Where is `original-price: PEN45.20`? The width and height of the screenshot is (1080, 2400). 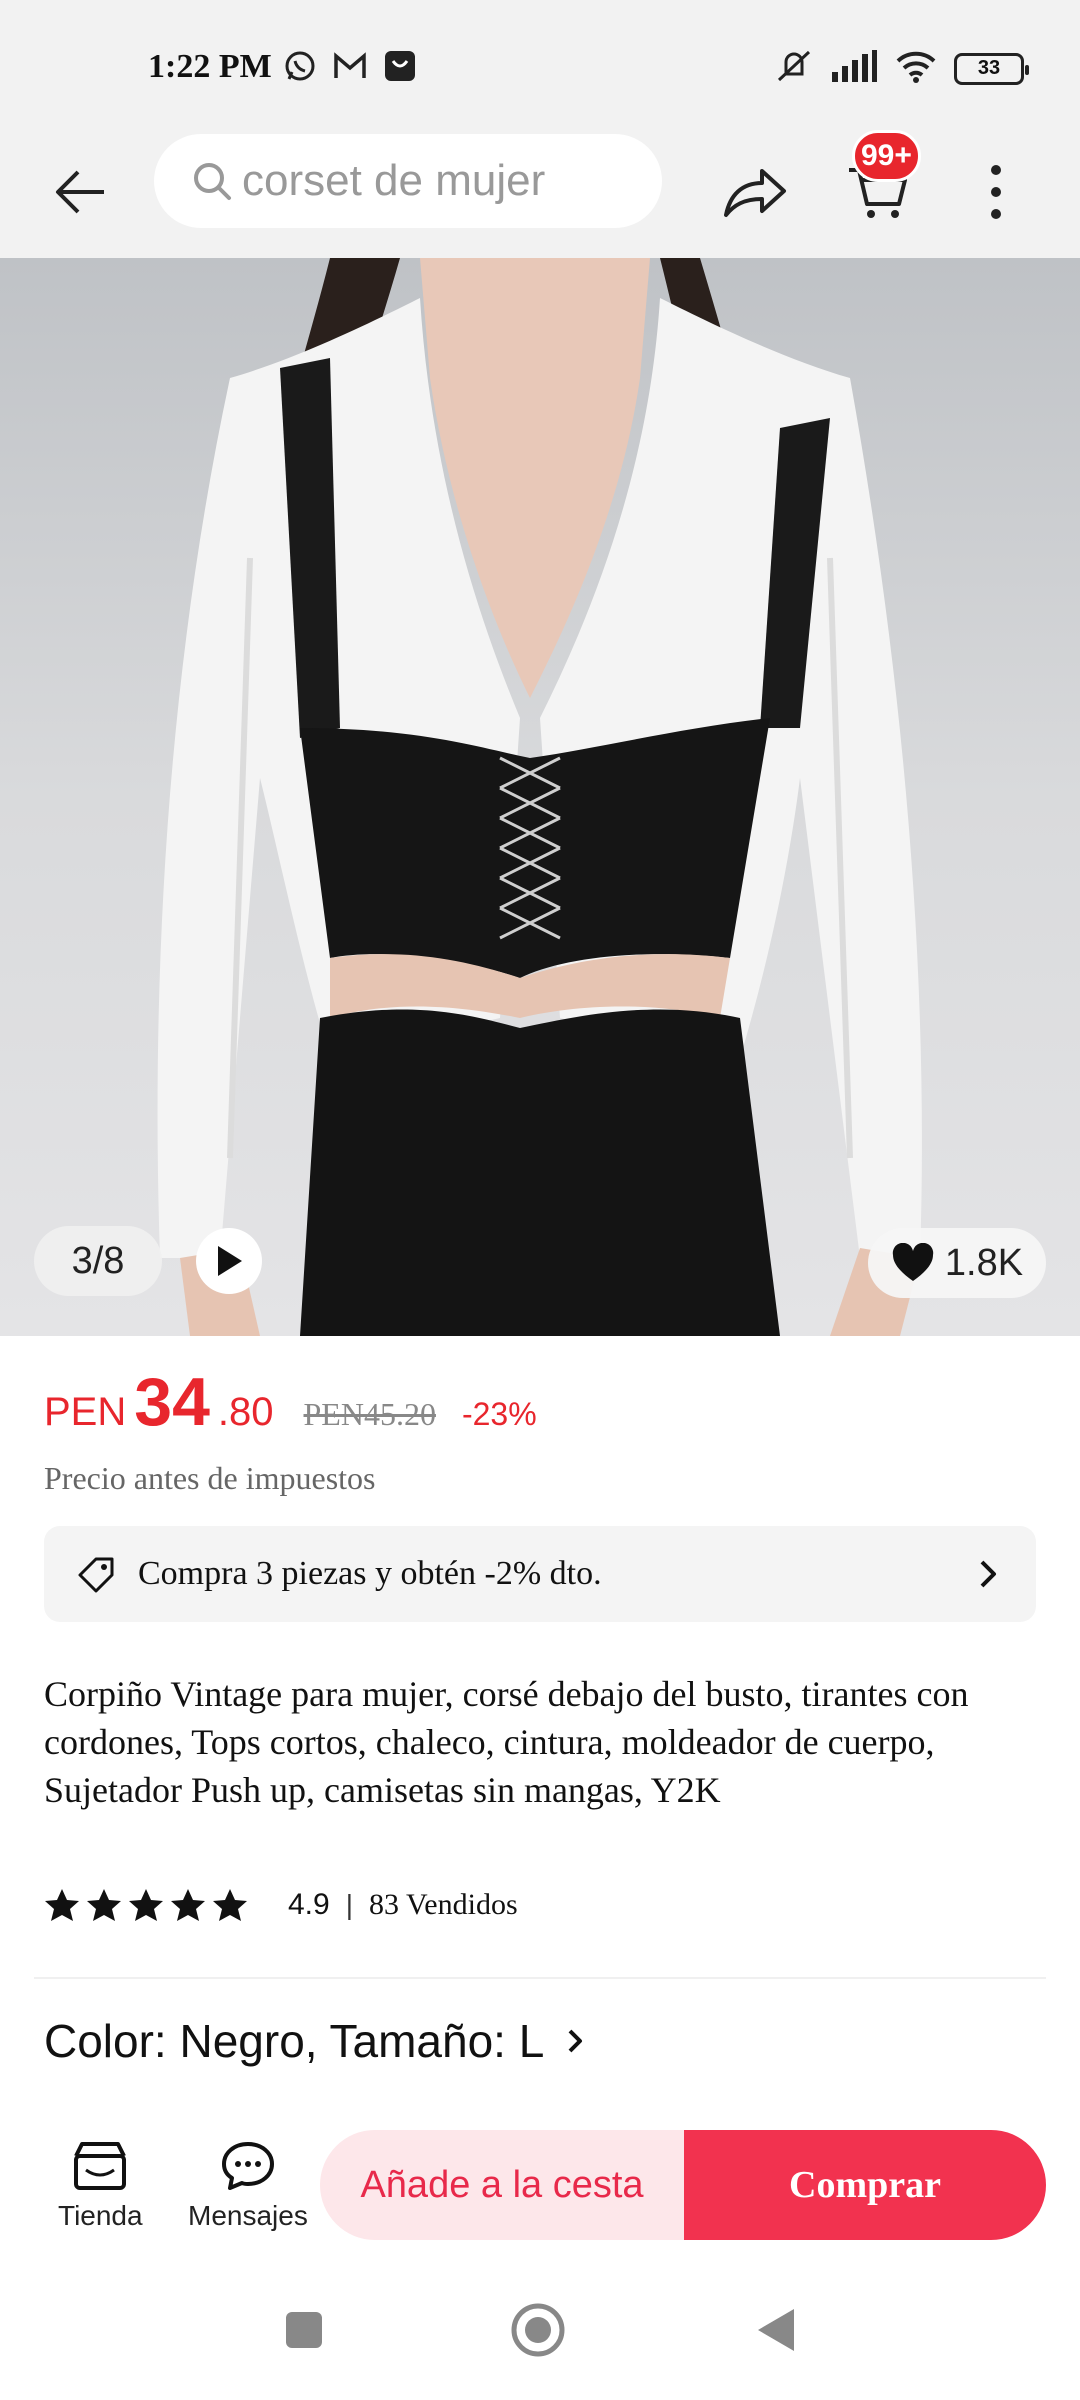 original-price: PEN45.20 is located at coordinates (369, 1414).